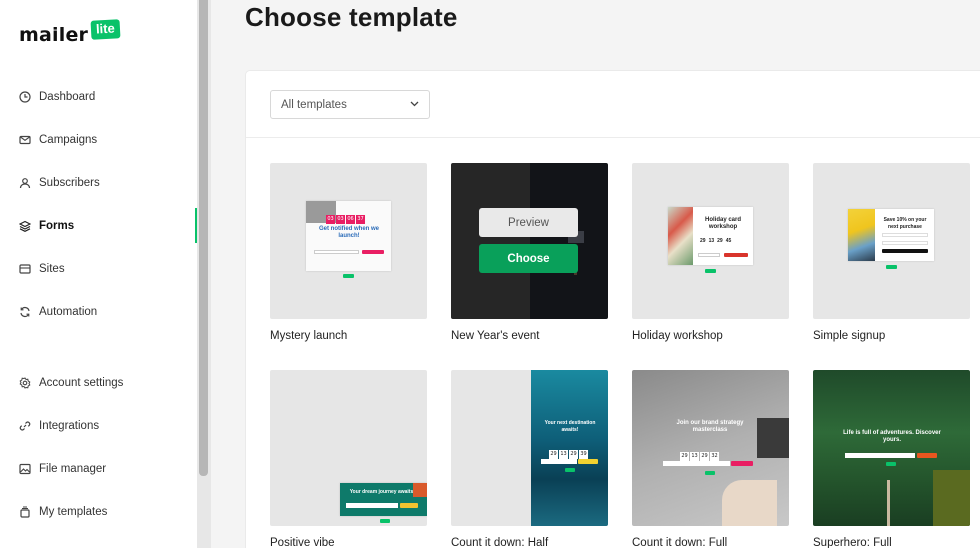 The height and width of the screenshot is (548, 980). Describe the element at coordinates (103, 183) in the screenshot. I see `sidebar-item-subscribers: Subscribers` at that location.